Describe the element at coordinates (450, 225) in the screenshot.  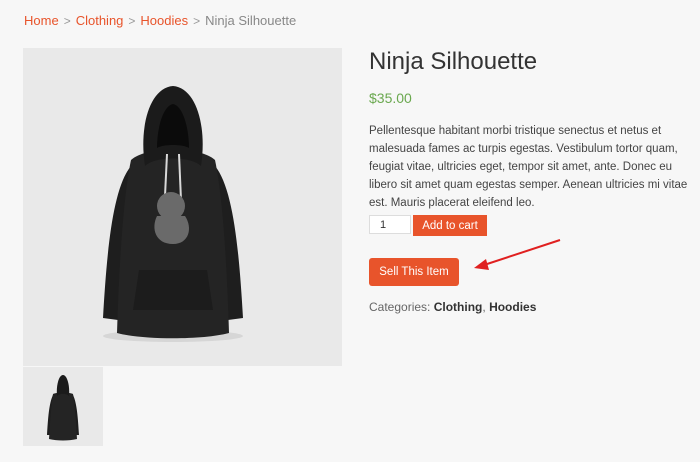
I see `add-to-cart-button: Add to cart` at that location.